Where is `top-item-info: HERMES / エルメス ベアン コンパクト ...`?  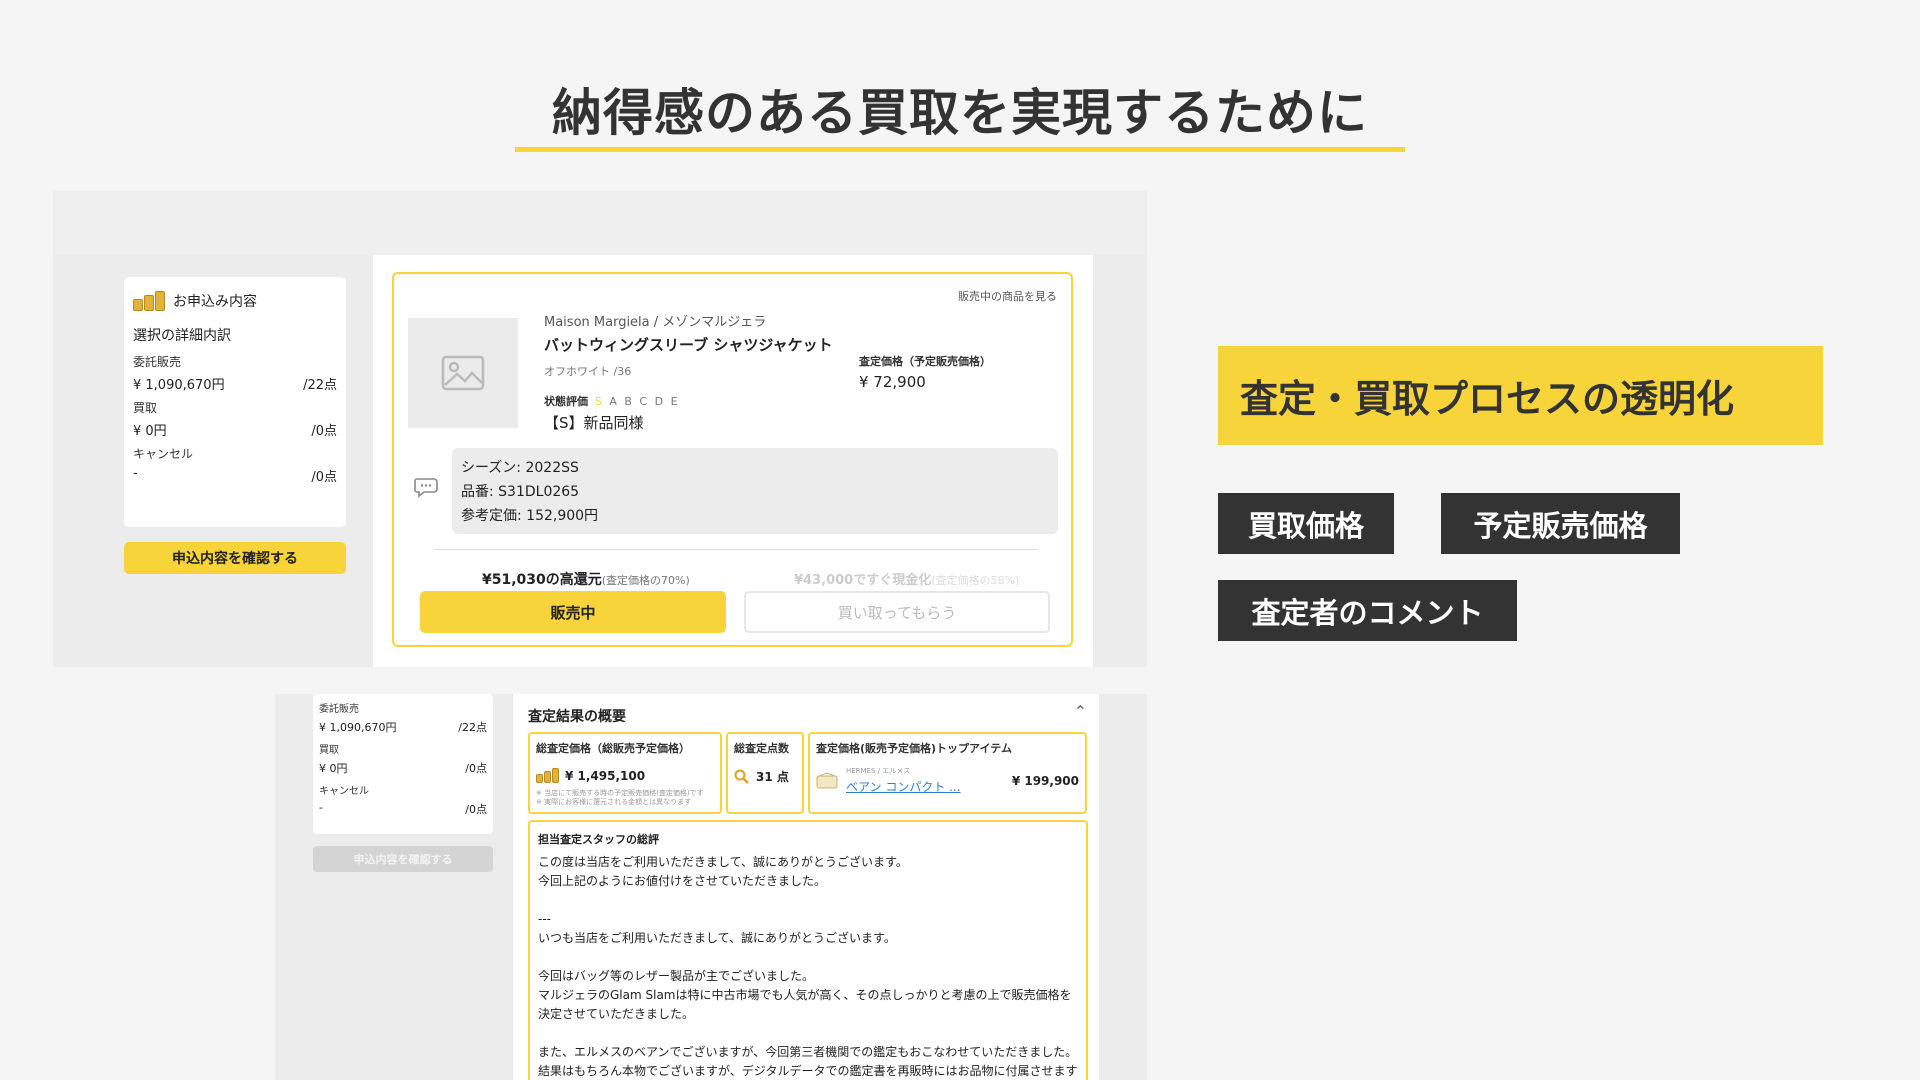 top-item-info: HERMES / エルメス ベアン コンパクト ... is located at coordinates (903, 780).